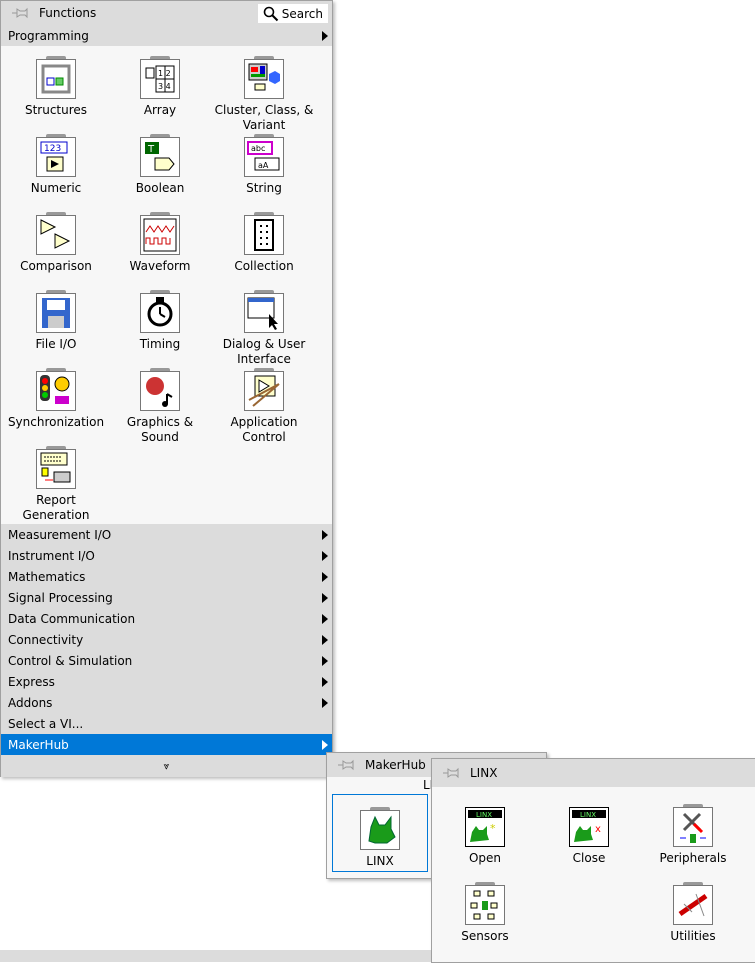 The height and width of the screenshot is (963, 755). I want to click on linx-item-utilities: Utilities, so click(693, 913).